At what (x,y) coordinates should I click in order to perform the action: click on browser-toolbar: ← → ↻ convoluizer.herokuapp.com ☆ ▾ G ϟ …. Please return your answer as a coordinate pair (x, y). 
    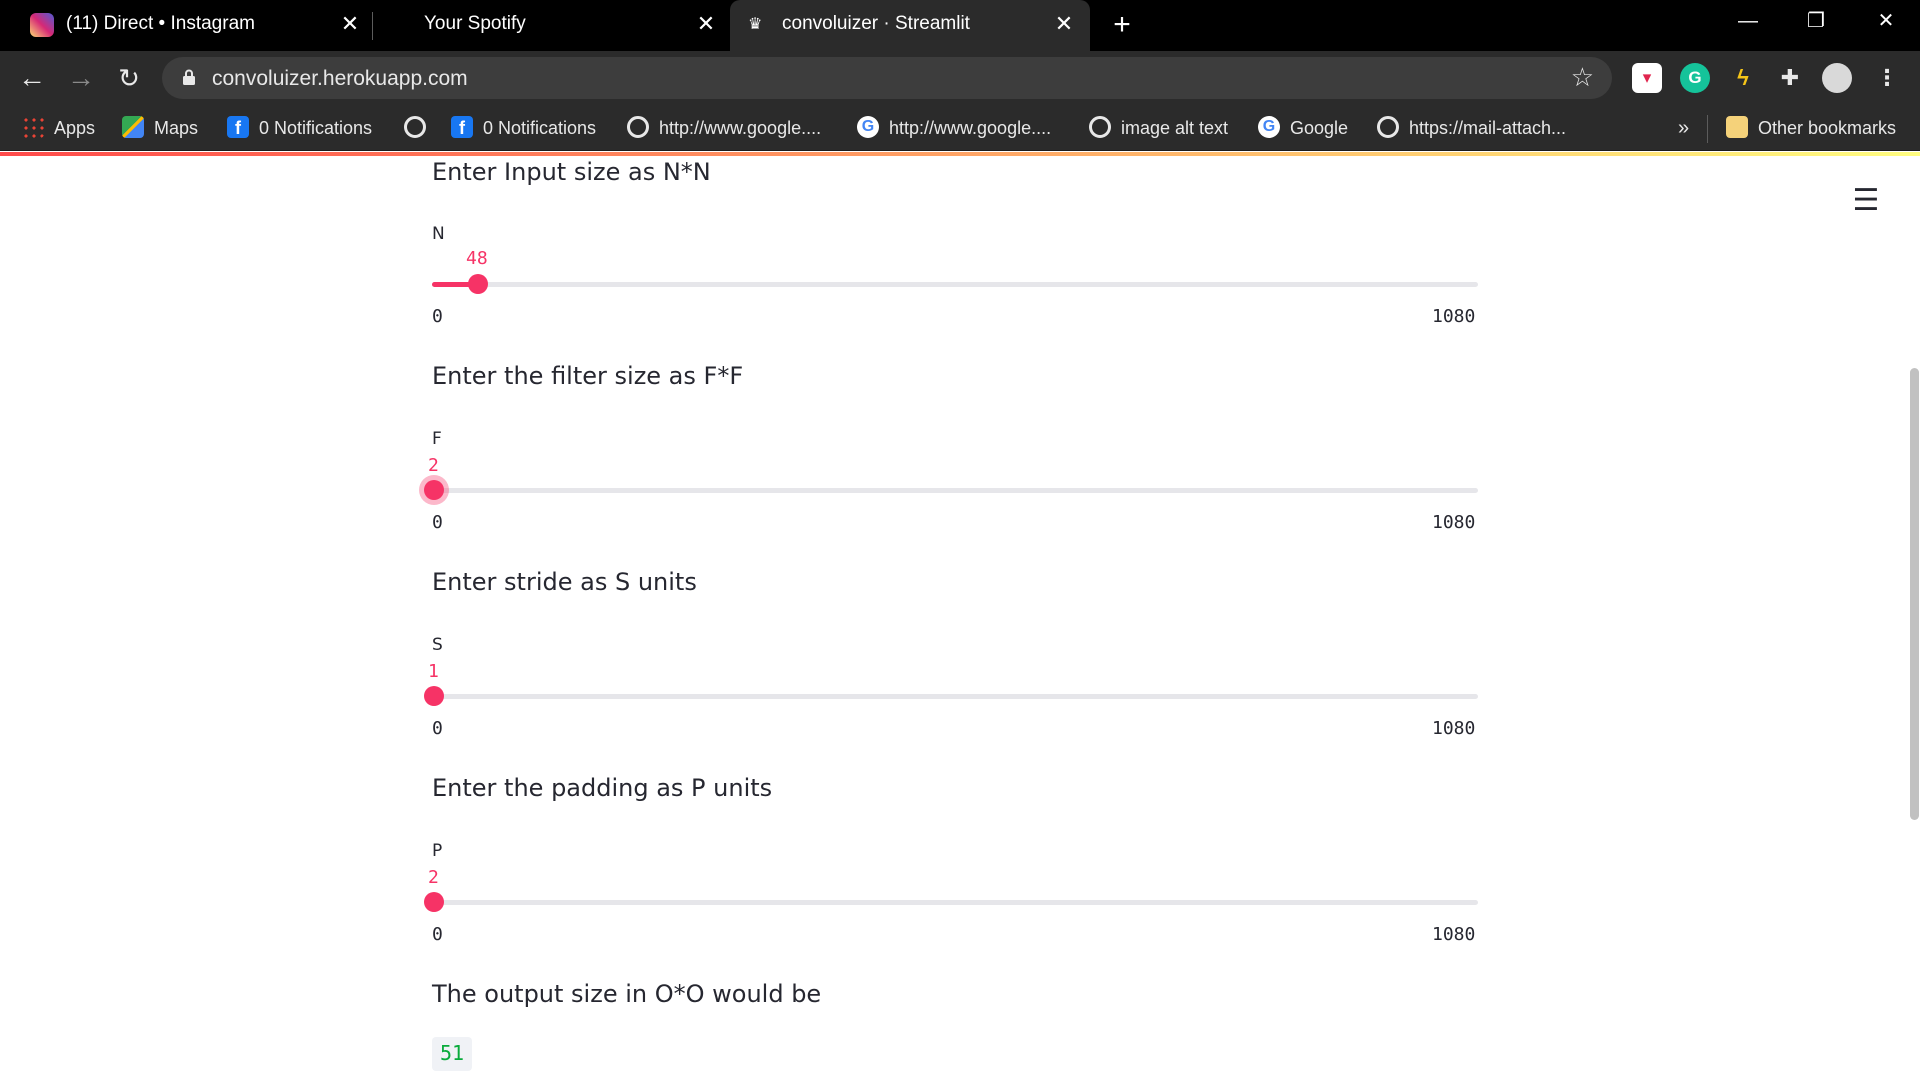
    Looking at the image, I should click on (960, 78).